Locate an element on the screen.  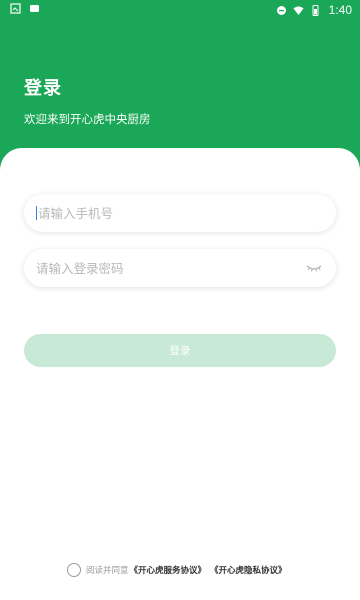
page-subtitle: 欢迎来到开心虎中央厨房 is located at coordinates (87, 119).